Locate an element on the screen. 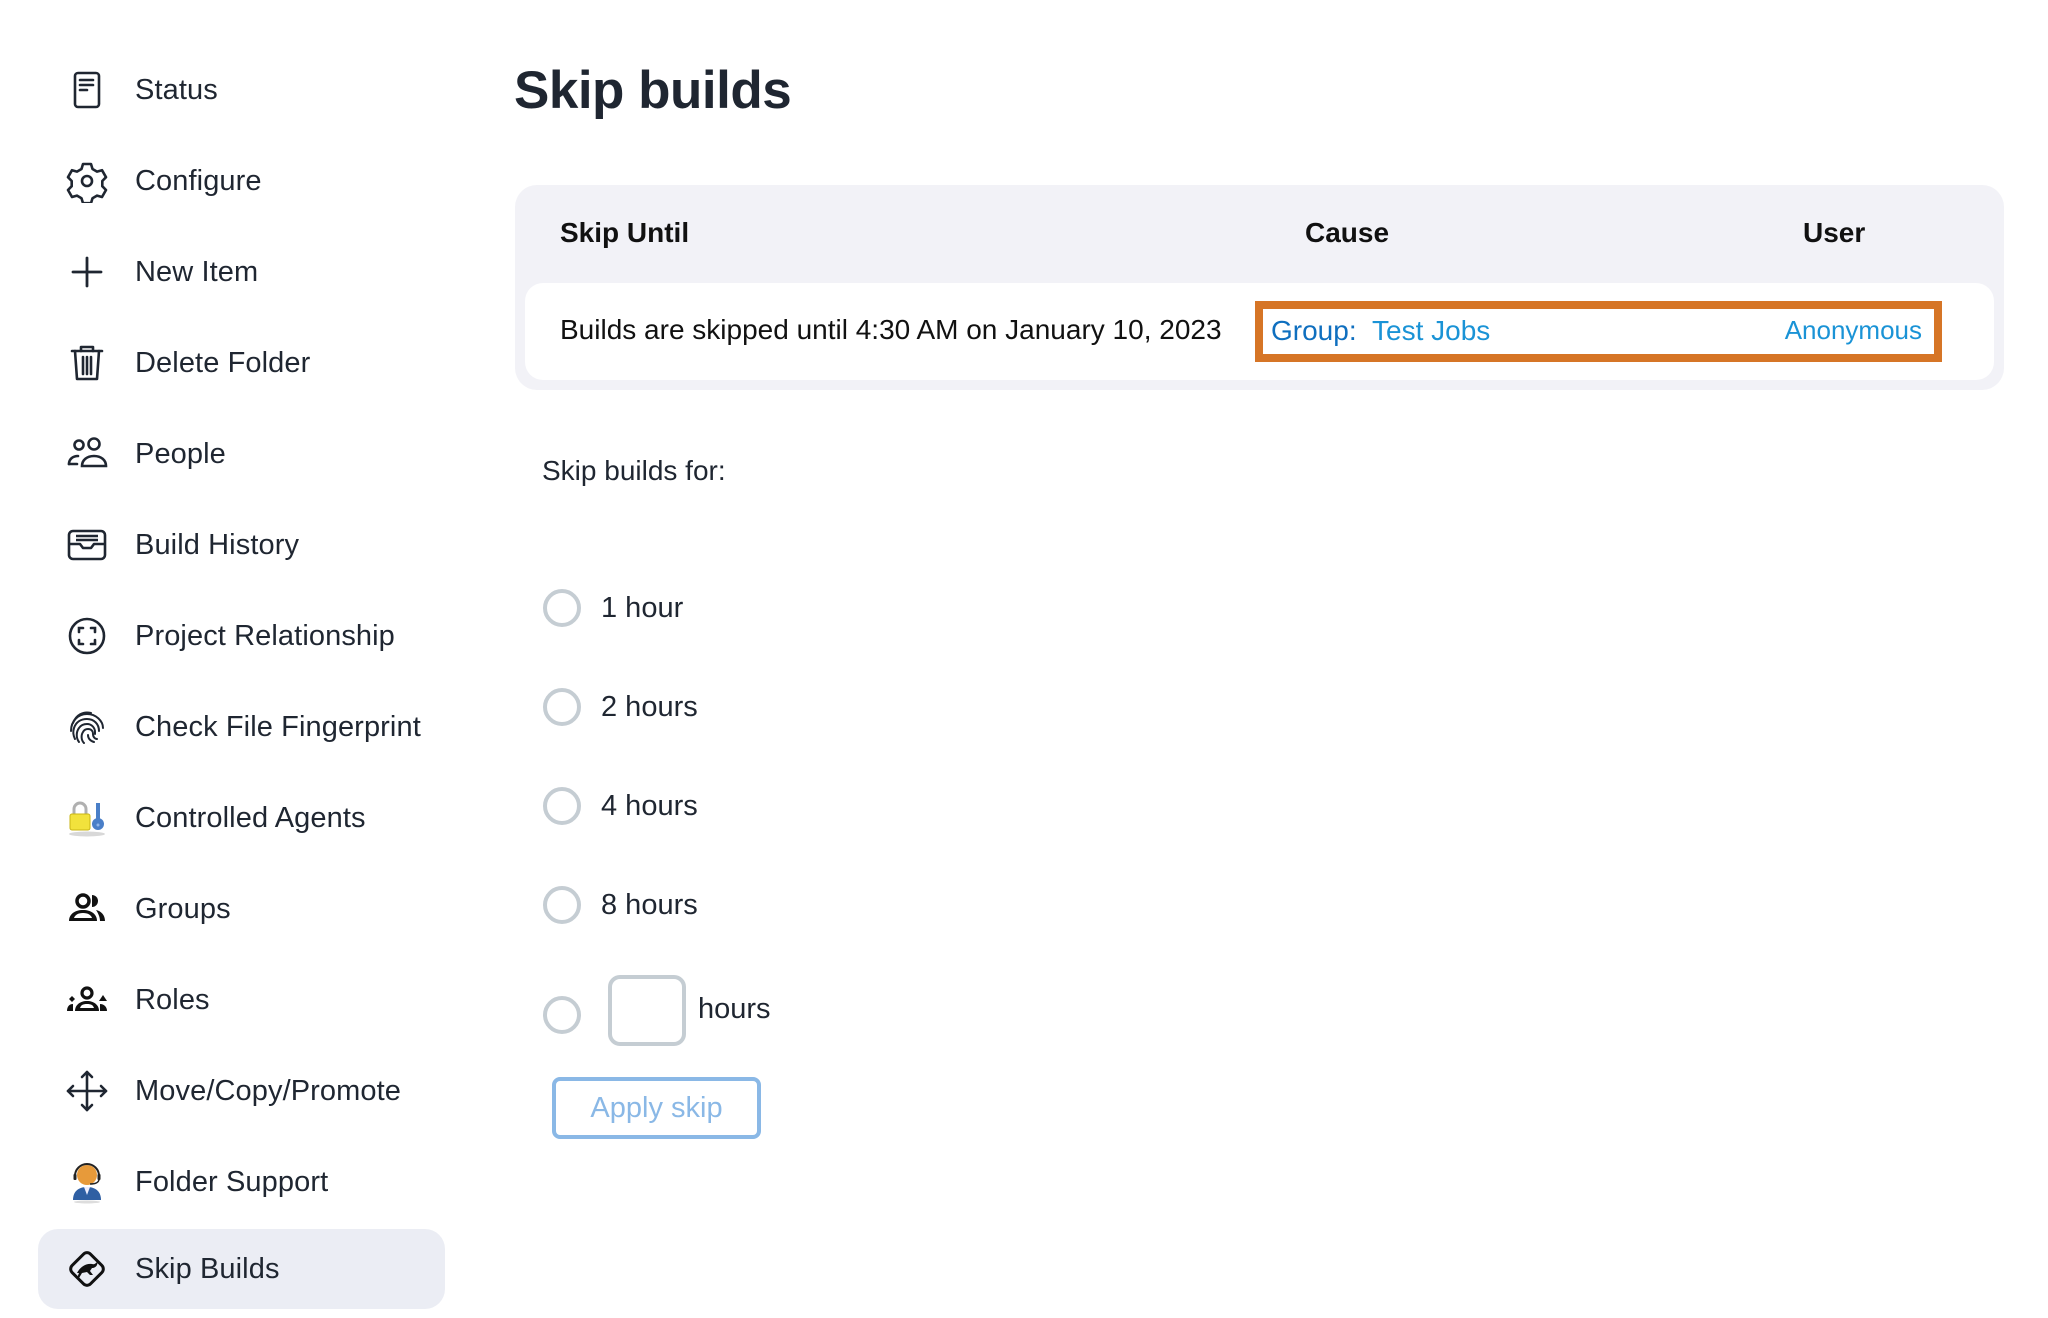 Image resolution: width=2048 pixels, height=1318 pixels. radio-option-custom is located at coordinates (562, 1015).